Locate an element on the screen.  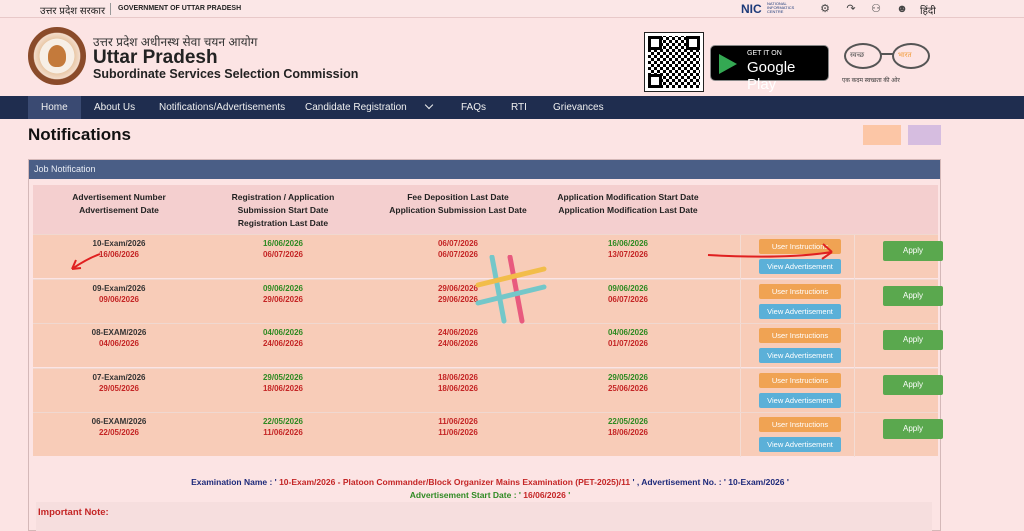
important-note-label: Important Note: is located at coordinates (73, 512).